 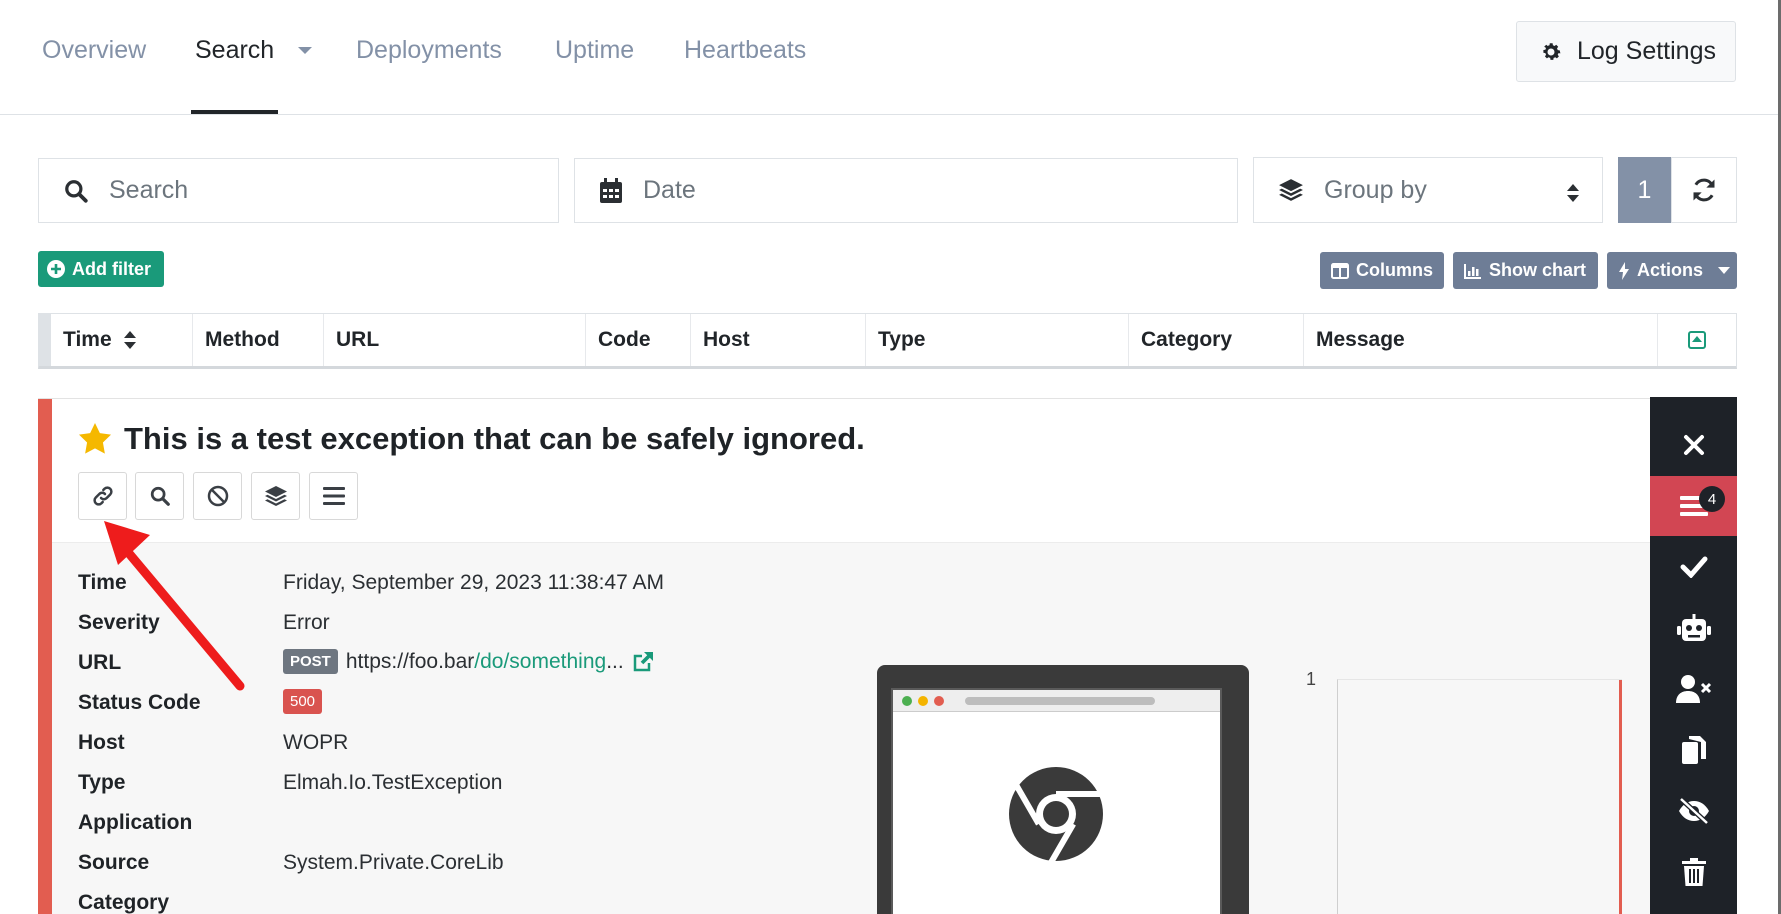 I want to click on refresh-icon, so click(x=1704, y=190).